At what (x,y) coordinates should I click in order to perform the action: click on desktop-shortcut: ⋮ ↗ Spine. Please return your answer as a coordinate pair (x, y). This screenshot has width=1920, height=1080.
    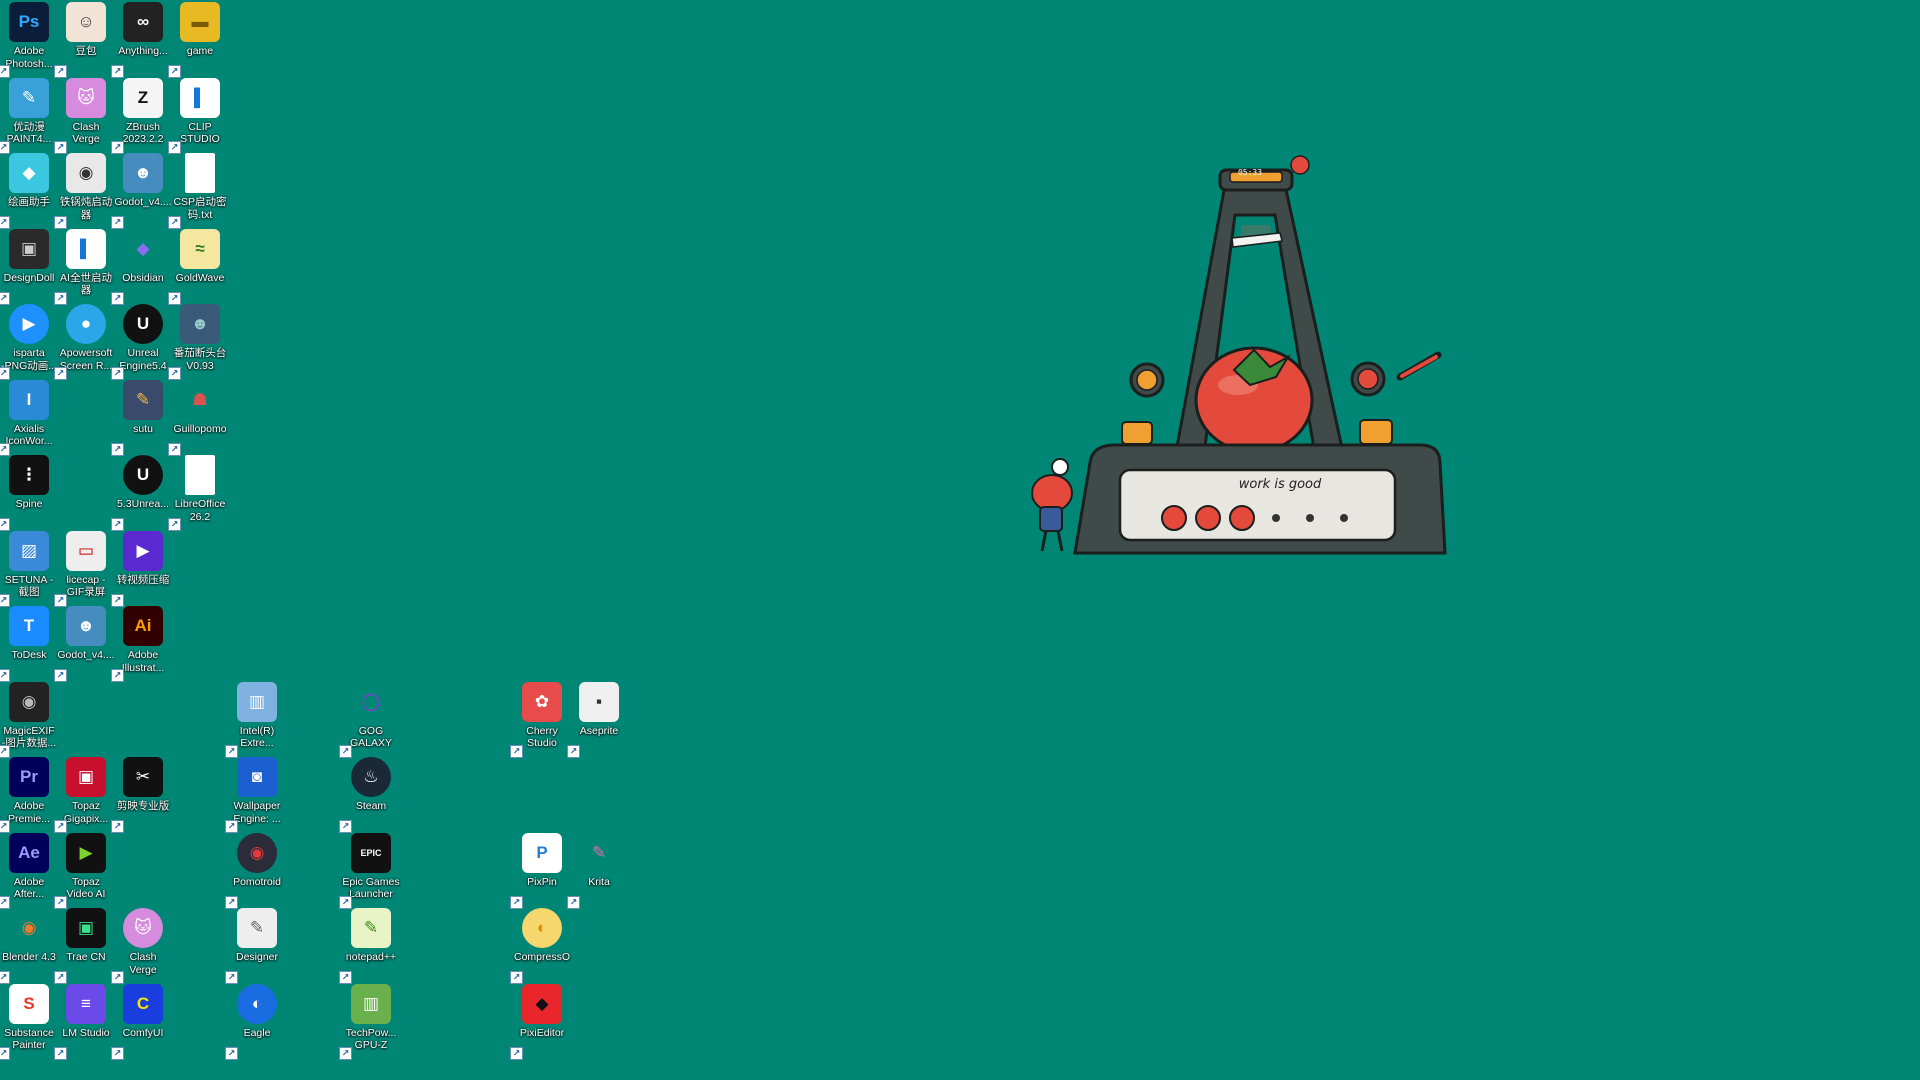
    Looking at the image, I should click on (29, 493).